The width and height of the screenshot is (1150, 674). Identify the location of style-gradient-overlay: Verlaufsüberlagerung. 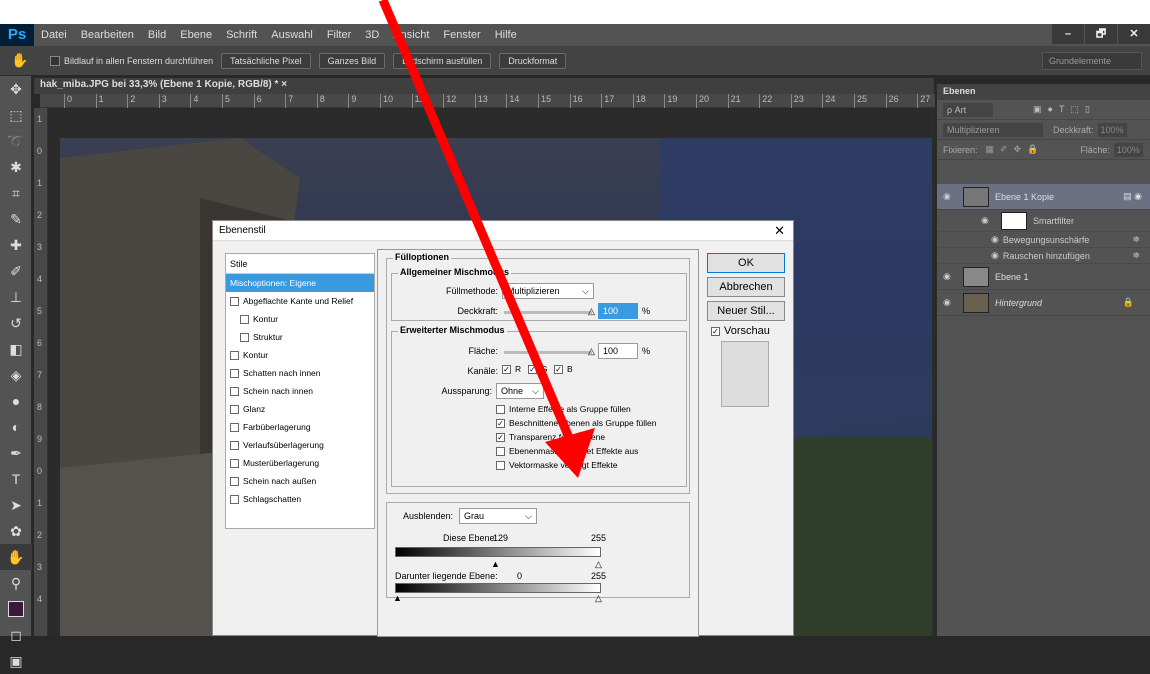
(300, 445).